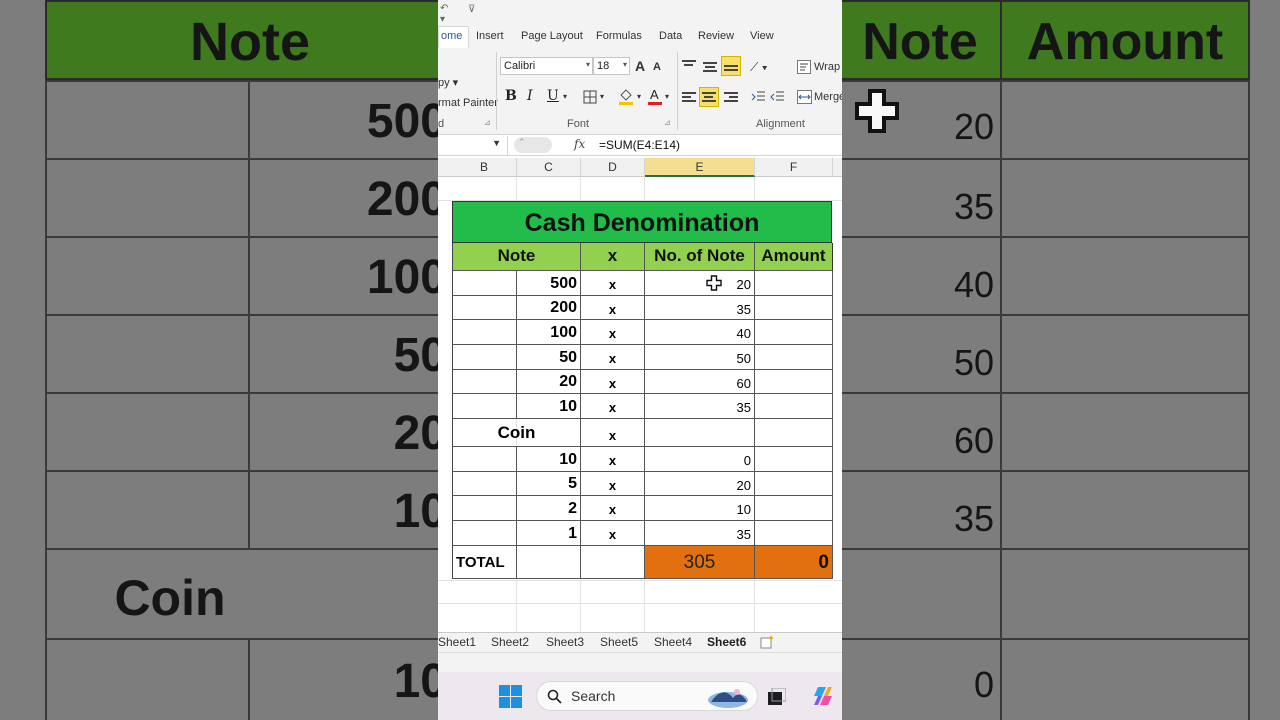 The height and width of the screenshot is (720, 1280). What do you see at coordinates (700, 533) in the screenshot?
I see `coin-count: 35` at bounding box center [700, 533].